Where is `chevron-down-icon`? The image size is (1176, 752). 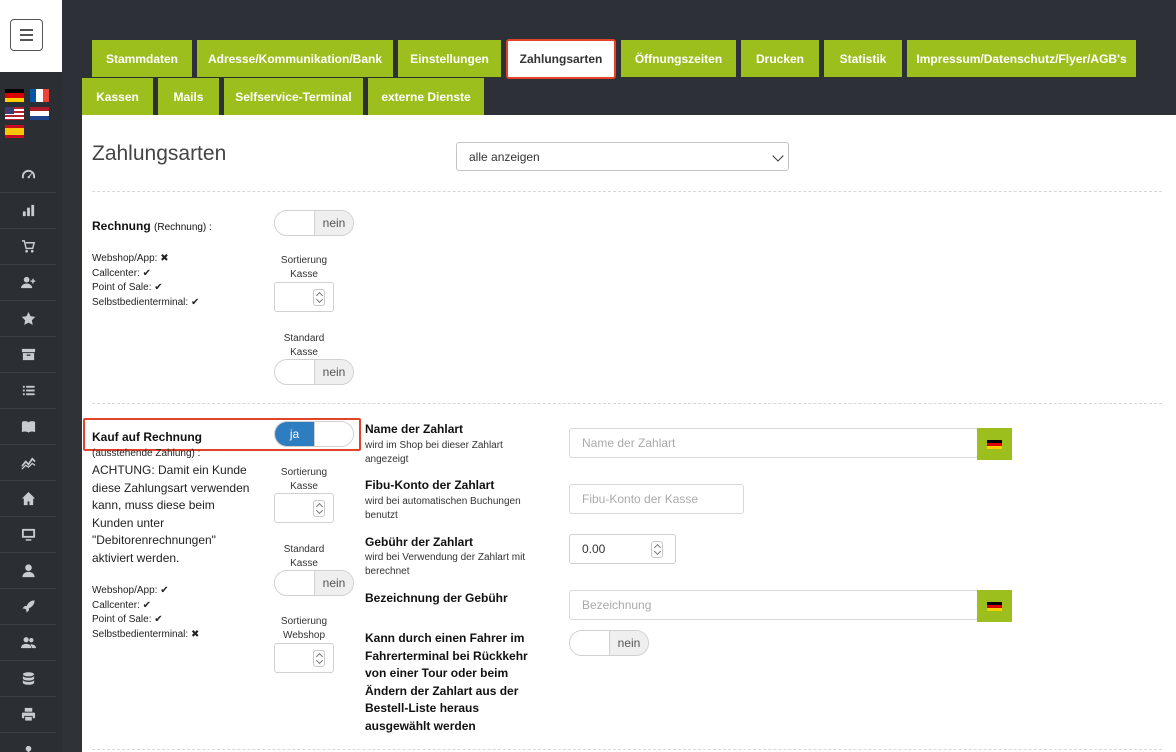 chevron-down-icon is located at coordinates (778, 156).